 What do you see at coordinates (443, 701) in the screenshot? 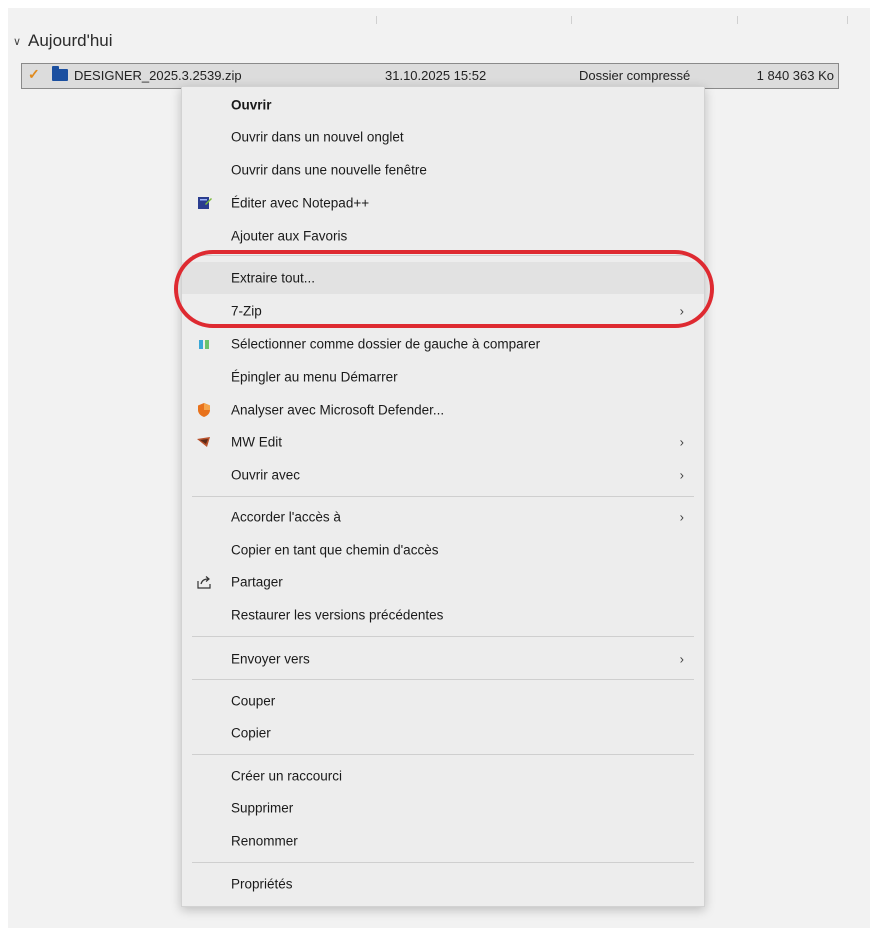
I see `menu-item-cut: Couper` at bounding box center [443, 701].